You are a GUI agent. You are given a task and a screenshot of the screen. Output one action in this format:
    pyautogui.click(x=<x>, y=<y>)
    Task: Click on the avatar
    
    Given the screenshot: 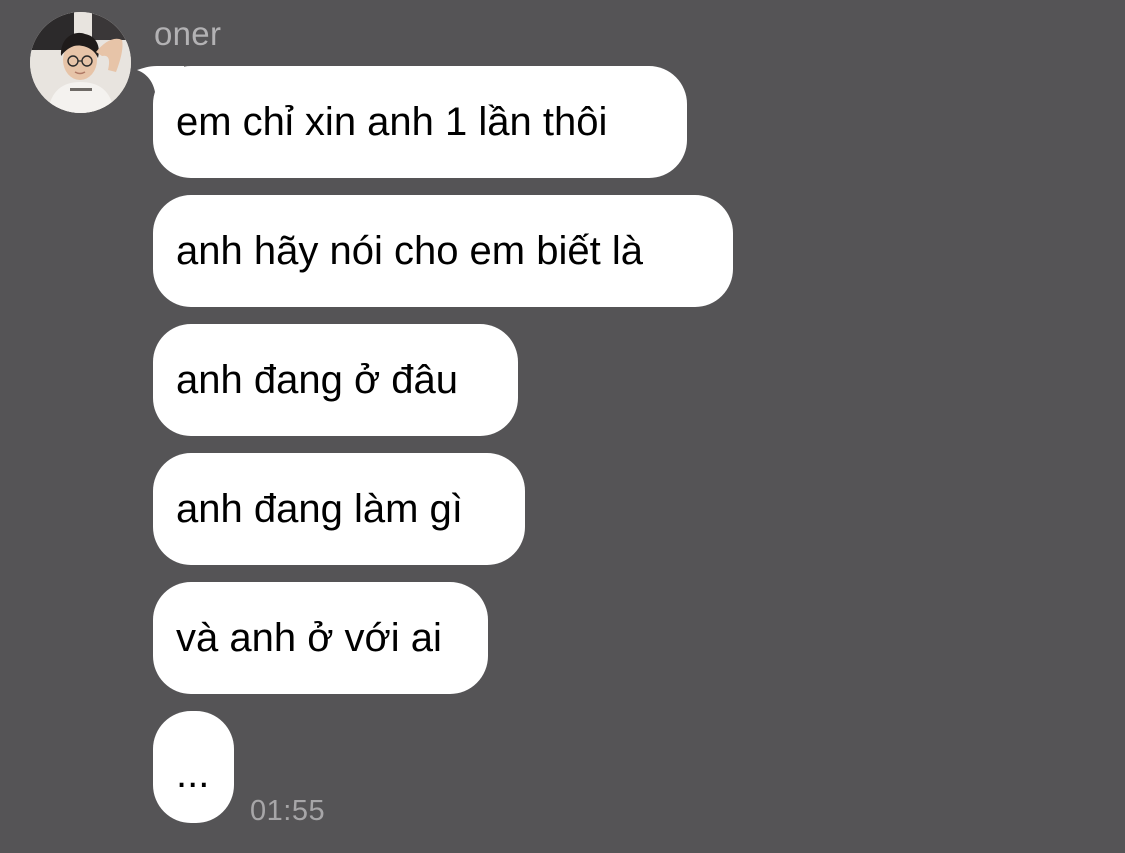 What is the action you would take?
    pyautogui.click(x=80, y=62)
    